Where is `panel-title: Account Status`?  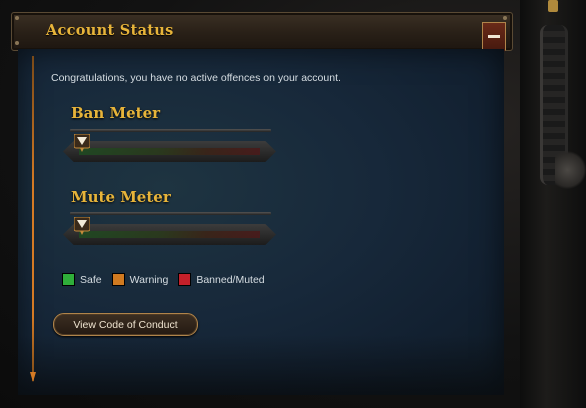
panel-title: Account Status is located at coordinates (110, 30).